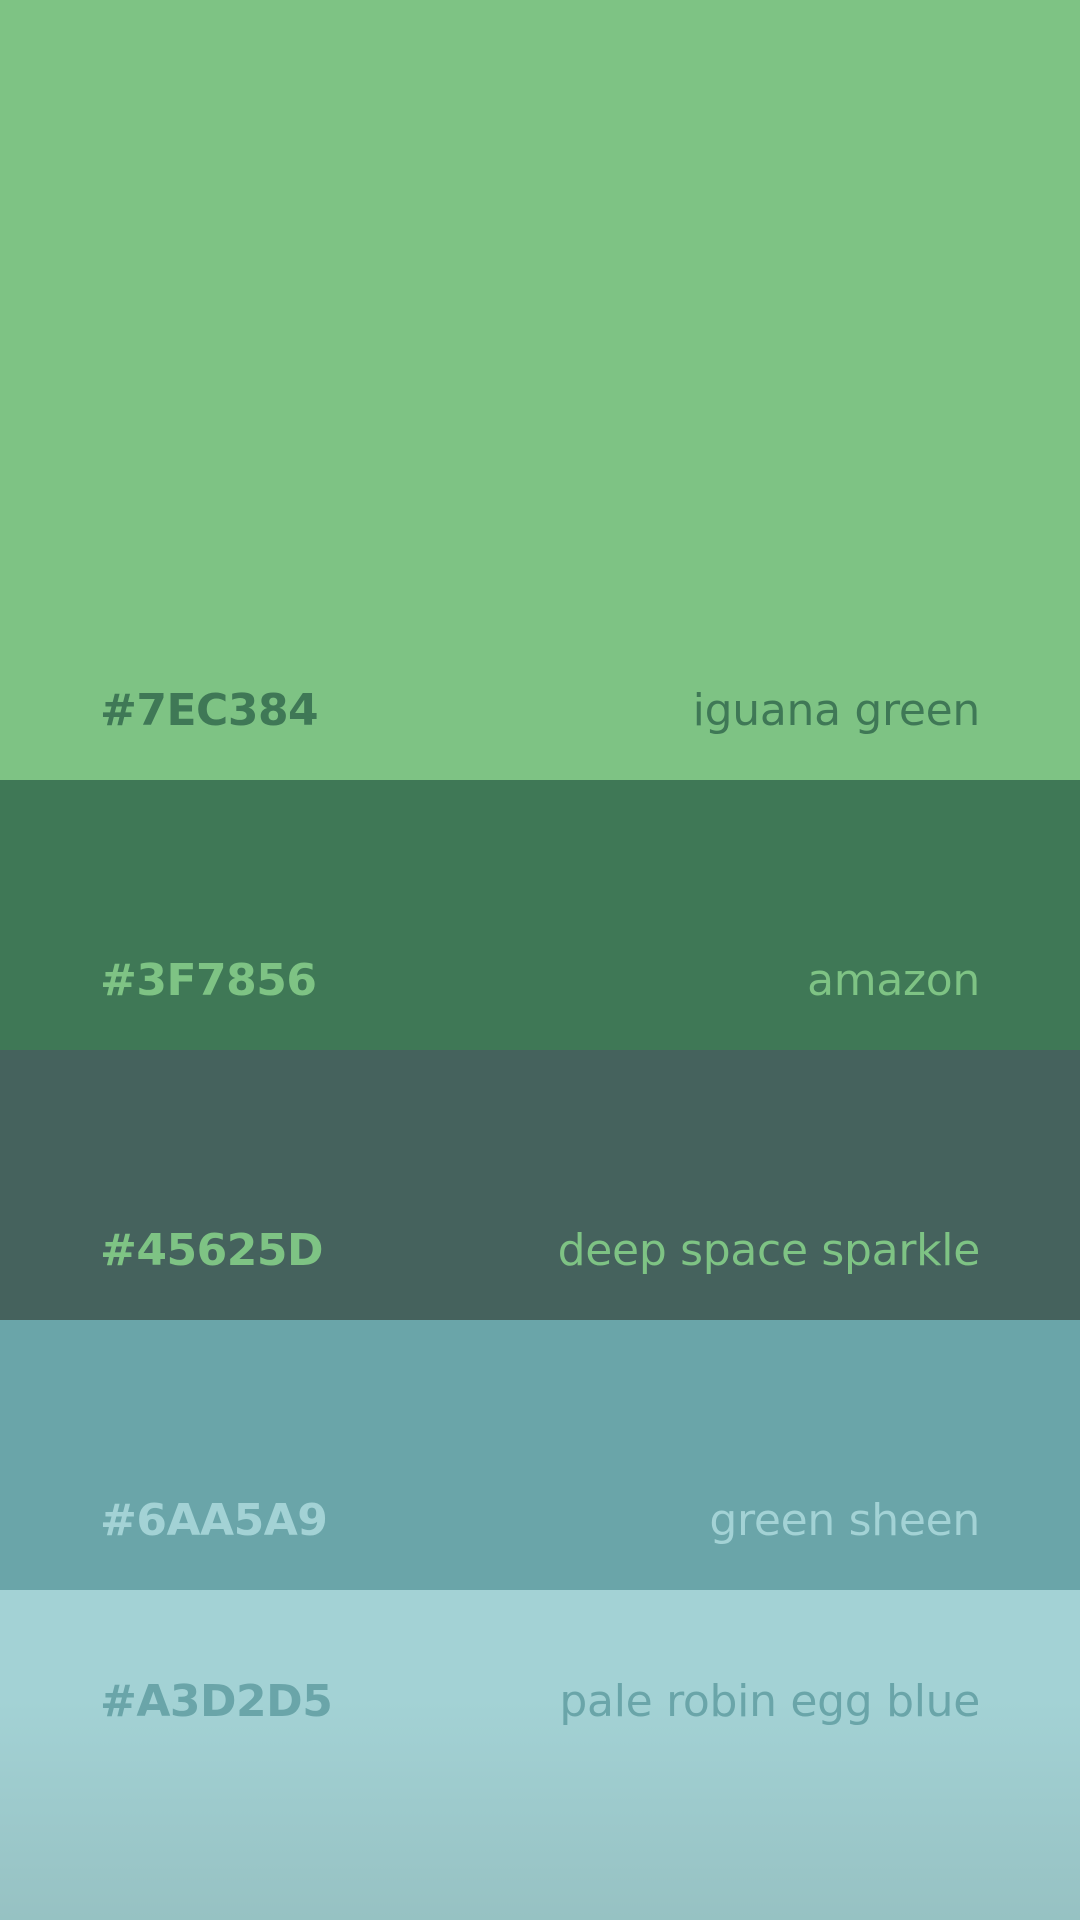 This screenshot has height=1920, width=1080. Describe the element at coordinates (214, 1520) in the screenshot. I see `hex-code: #6AA5A9` at that location.